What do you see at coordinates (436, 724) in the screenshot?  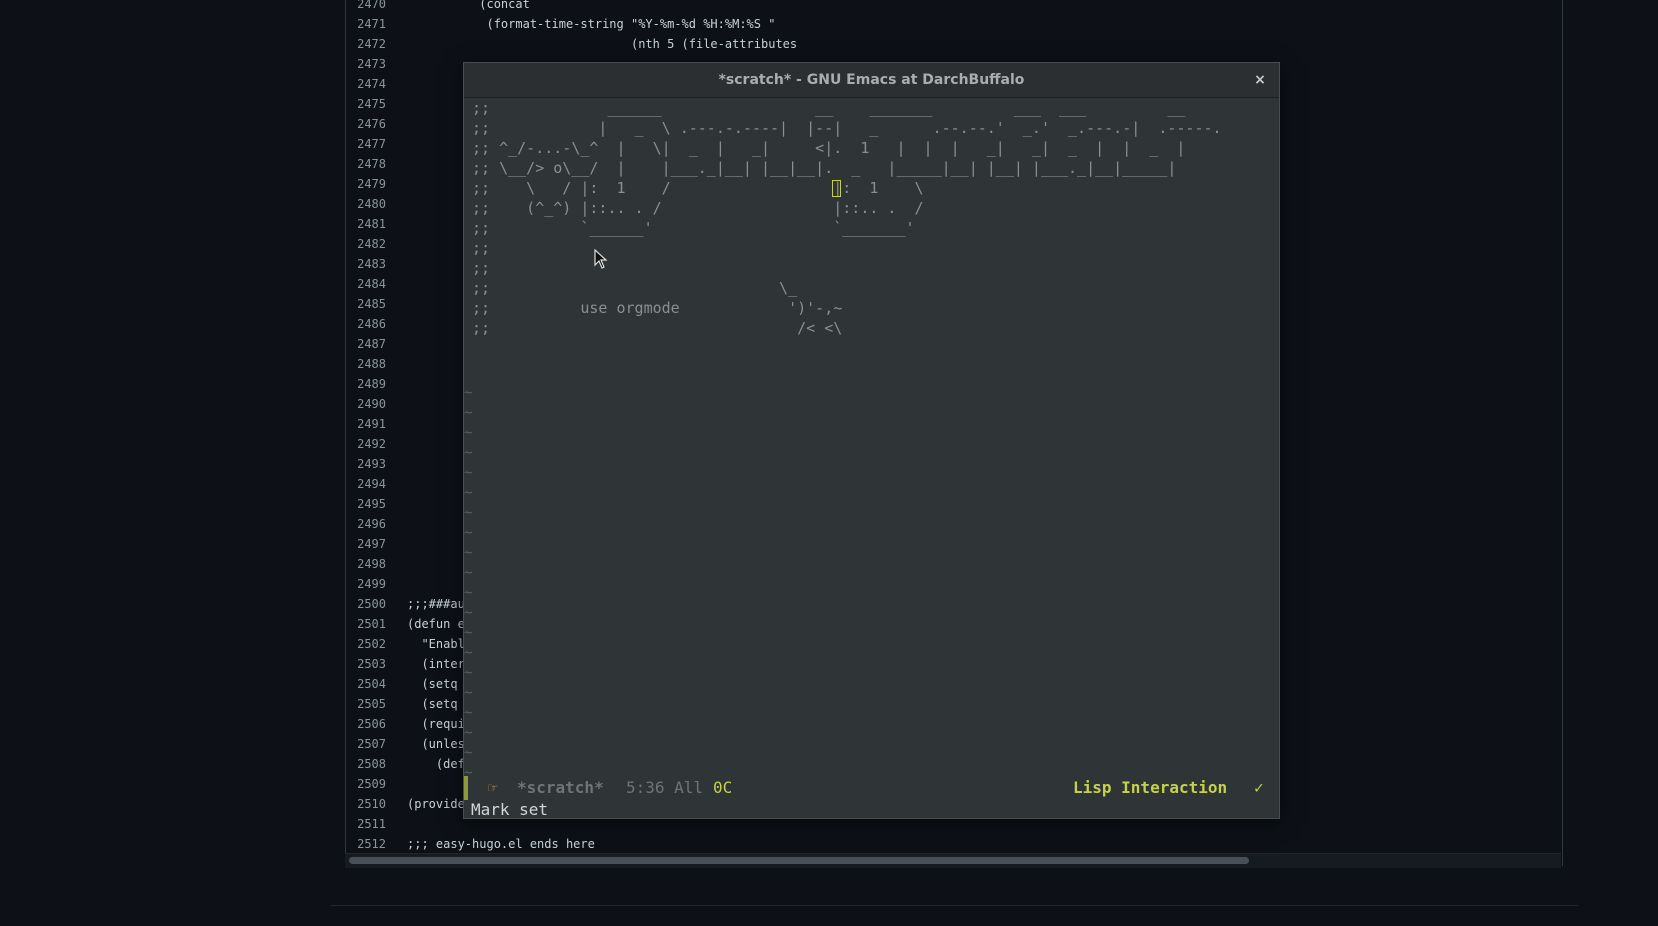 I see `code-text: (requi` at bounding box center [436, 724].